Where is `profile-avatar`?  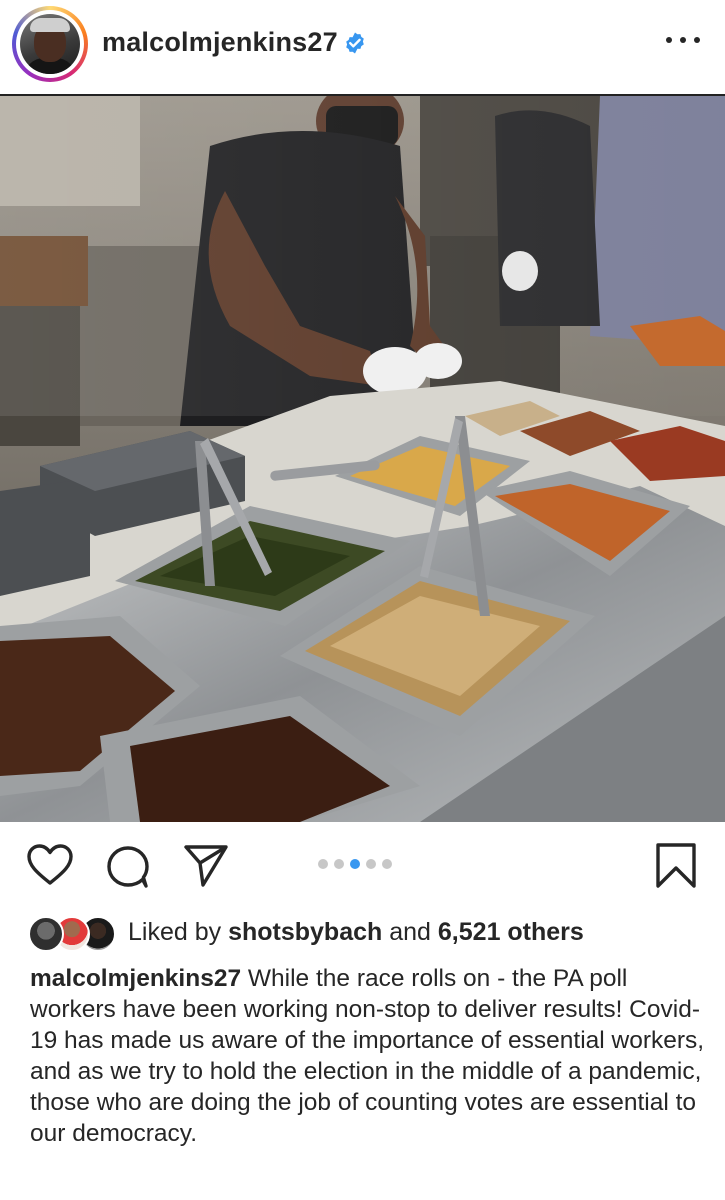
profile-avatar is located at coordinates (50, 44).